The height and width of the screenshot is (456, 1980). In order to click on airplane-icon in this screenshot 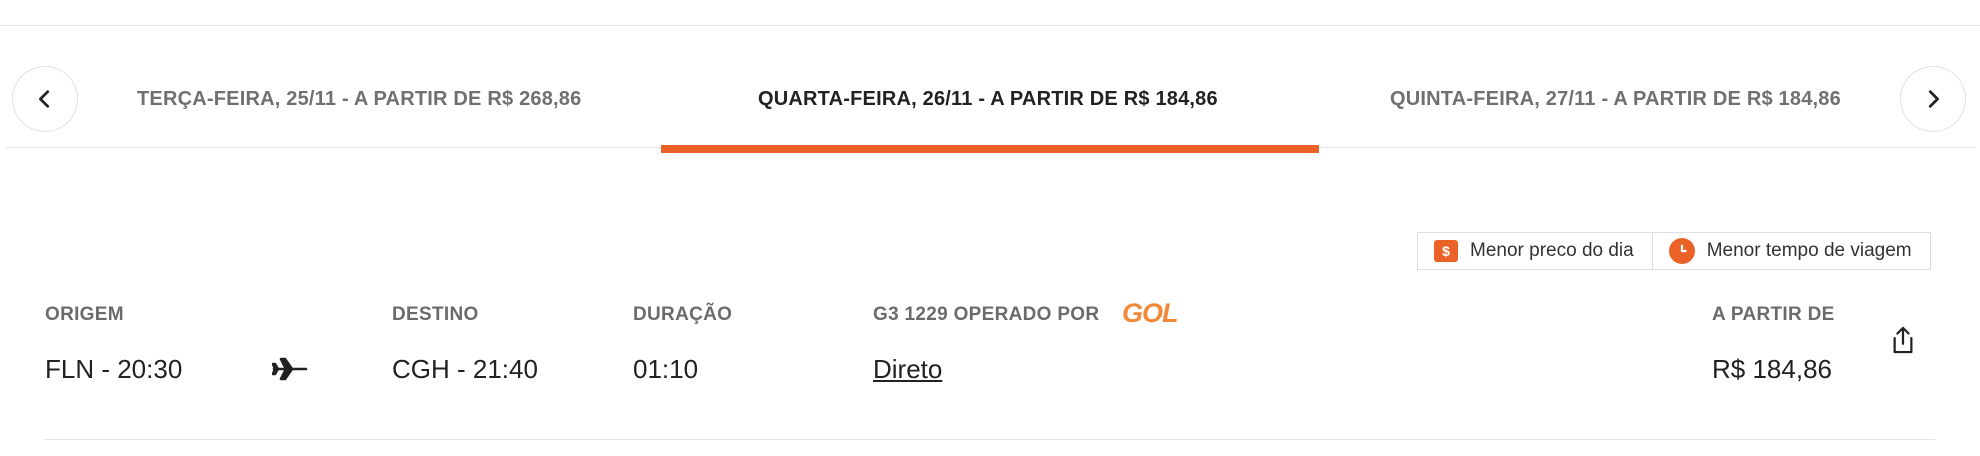, I will do `click(290, 369)`.